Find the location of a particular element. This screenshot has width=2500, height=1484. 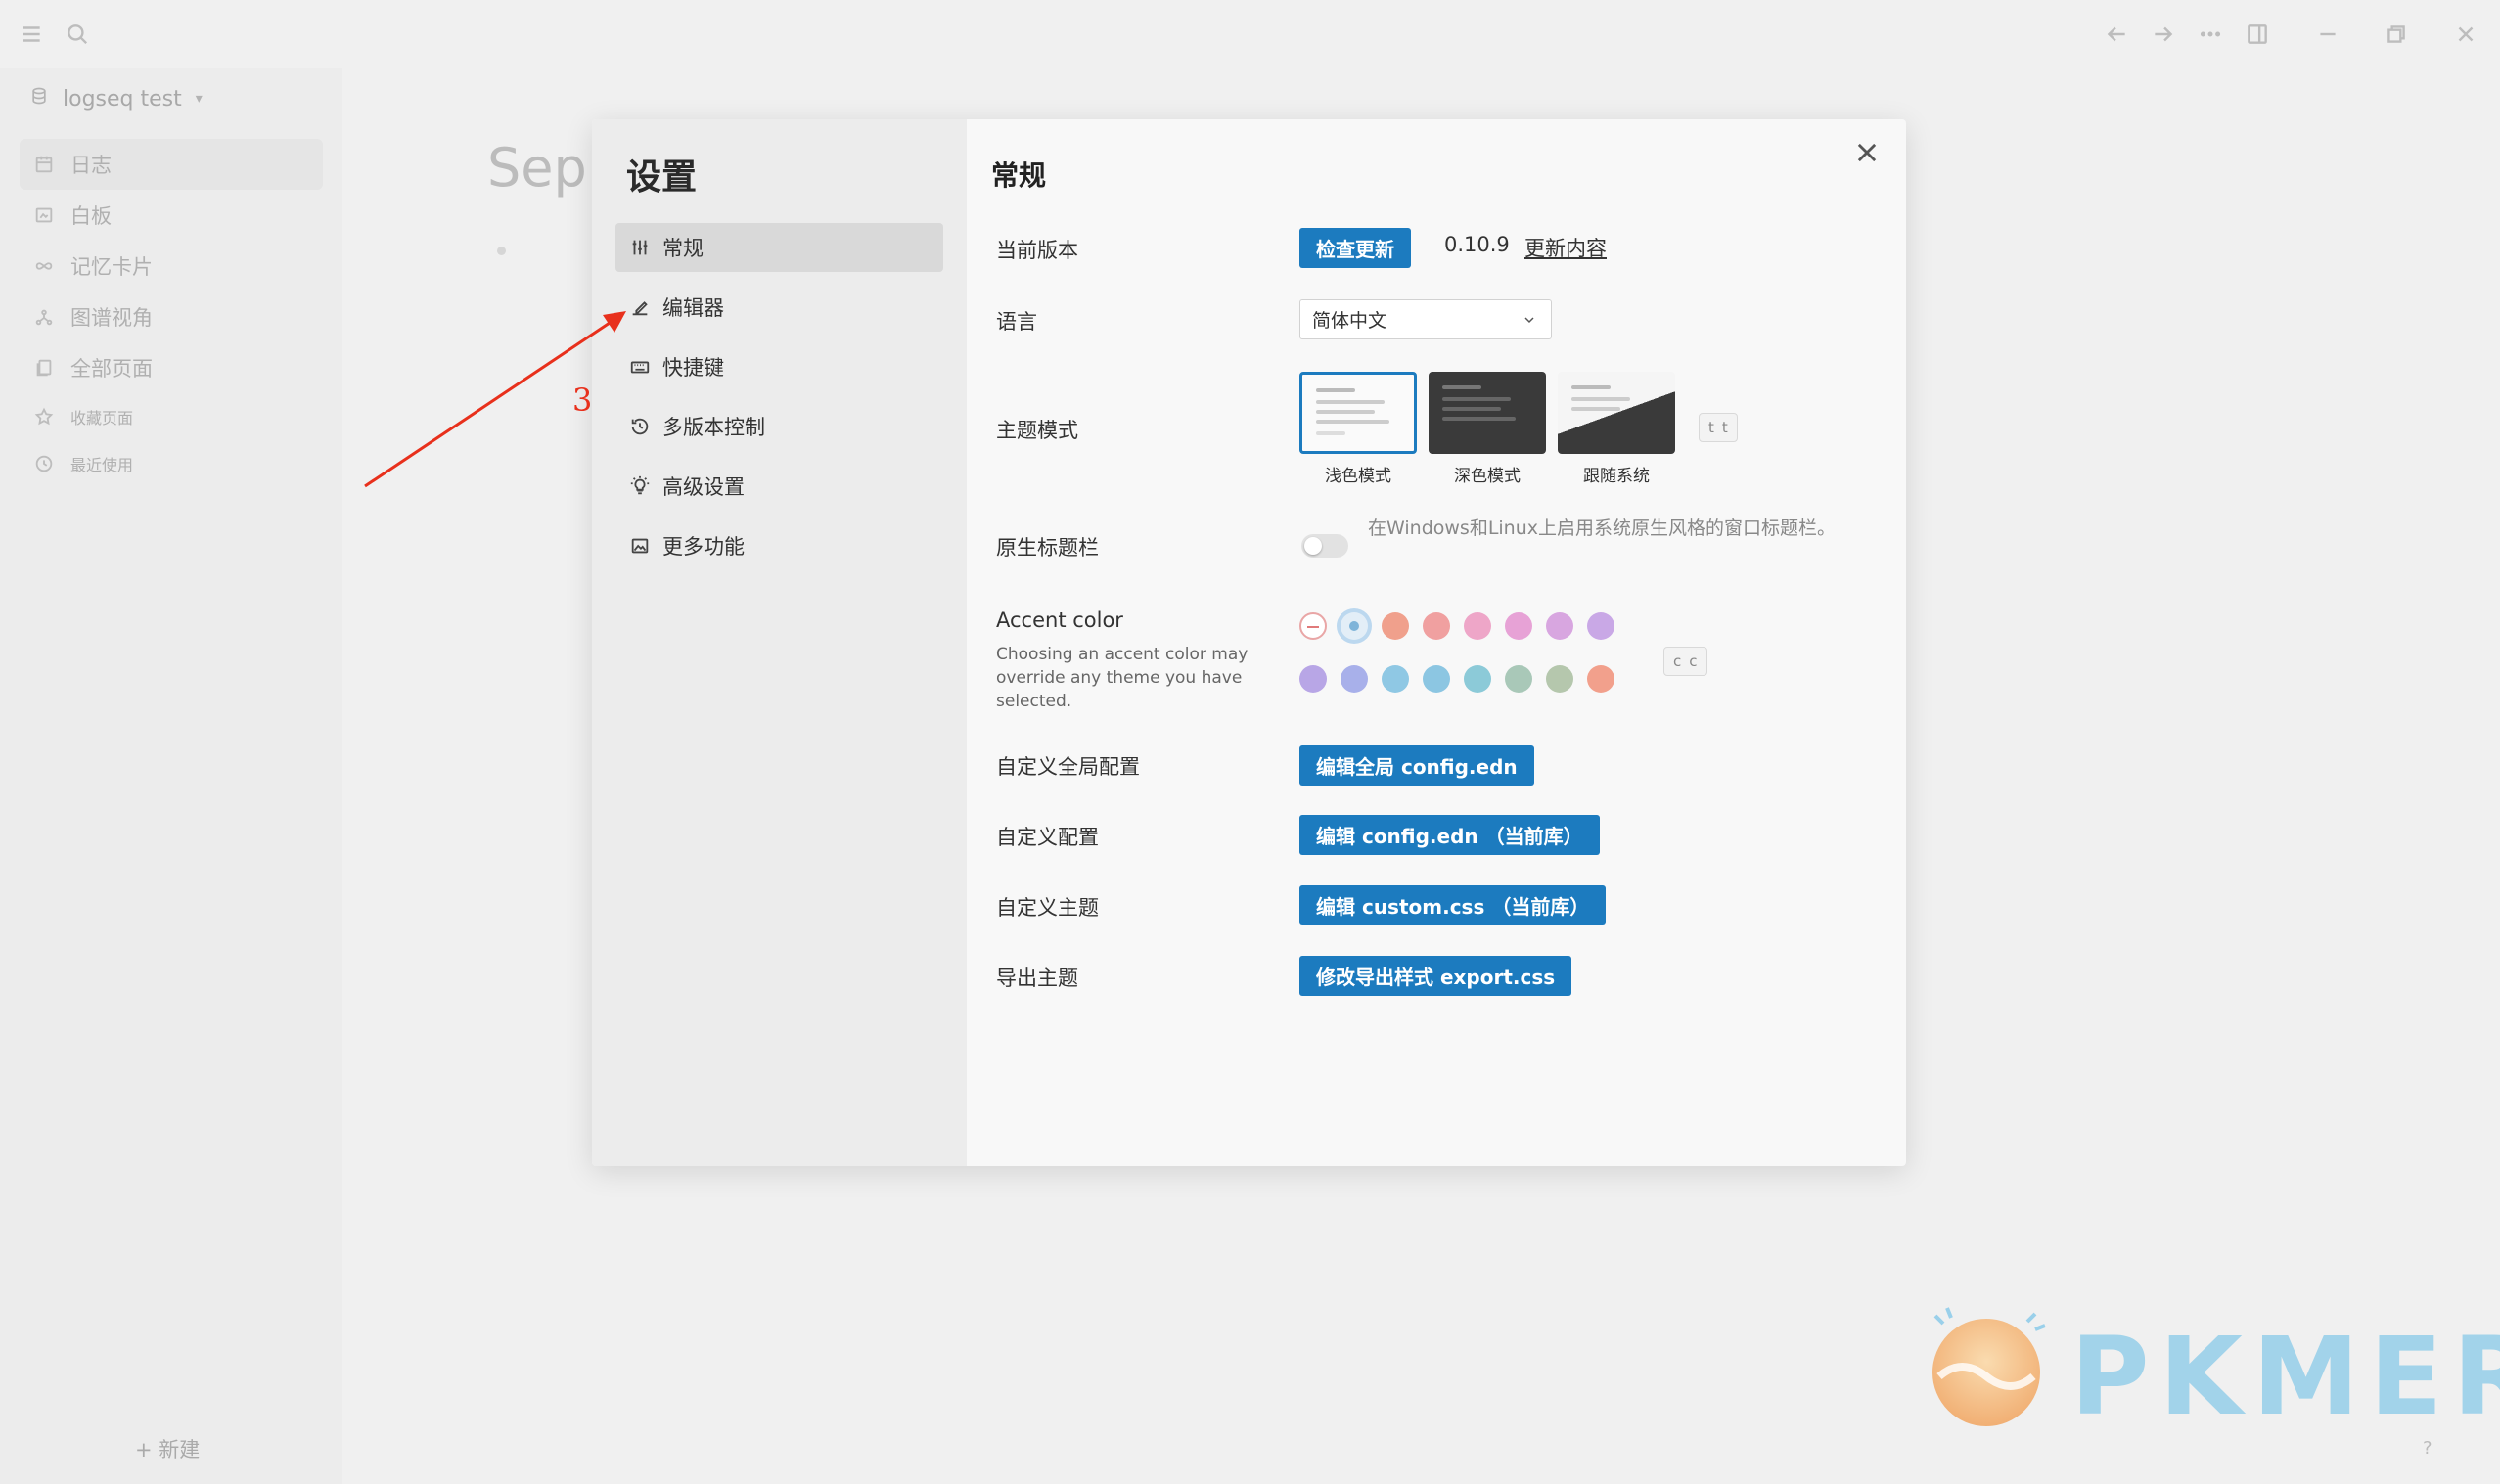

theme-dark-option is located at coordinates (1487, 413).